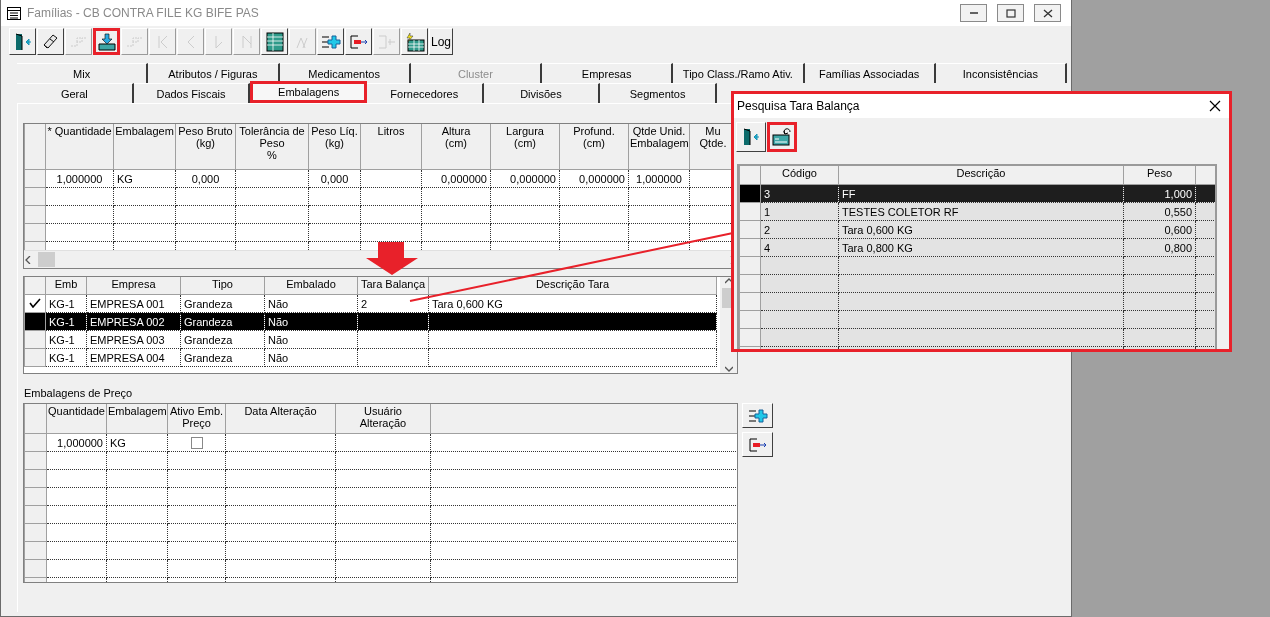 Image resolution: width=1270 pixels, height=617 pixels. I want to click on dialog-title: Pesquisa Tara Balança, so click(799, 106).